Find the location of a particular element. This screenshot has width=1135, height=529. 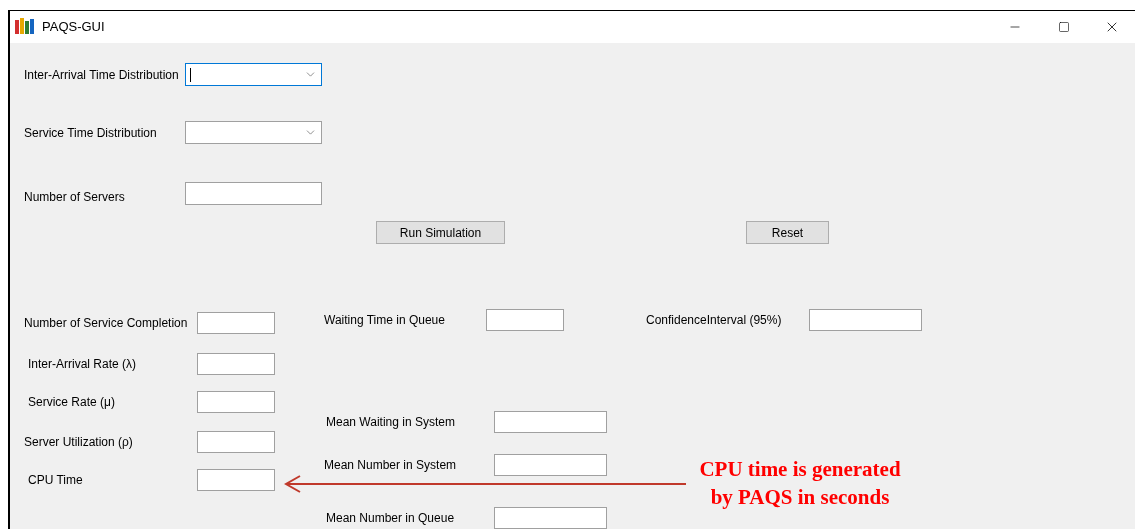

result-label: Service Rate (μ) is located at coordinates (71, 402).